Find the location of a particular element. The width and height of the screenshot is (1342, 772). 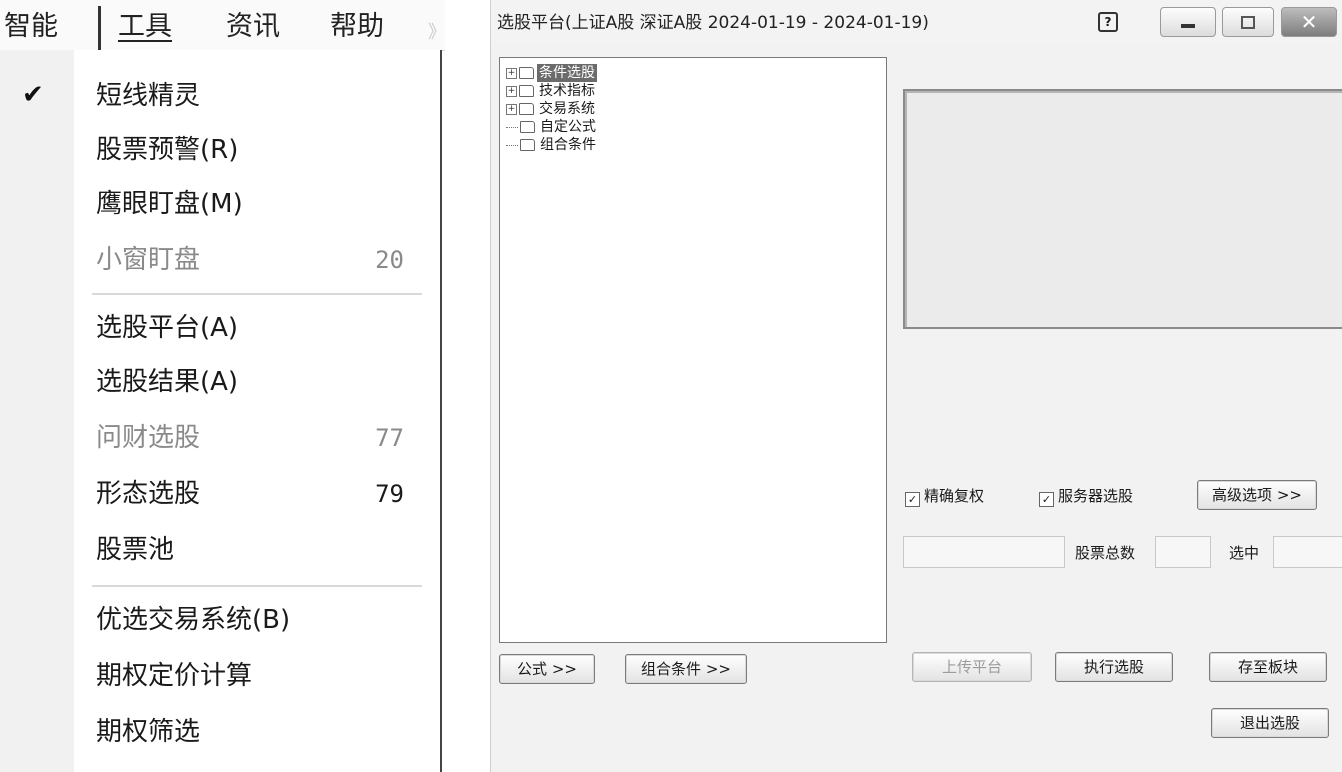

menu-item-stock-pool: 股票池 is located at coordinates (219, 550).